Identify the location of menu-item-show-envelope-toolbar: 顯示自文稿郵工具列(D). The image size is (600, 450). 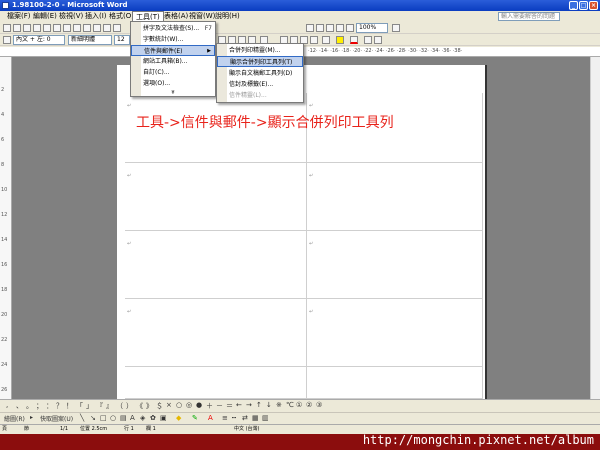
(260, 73).